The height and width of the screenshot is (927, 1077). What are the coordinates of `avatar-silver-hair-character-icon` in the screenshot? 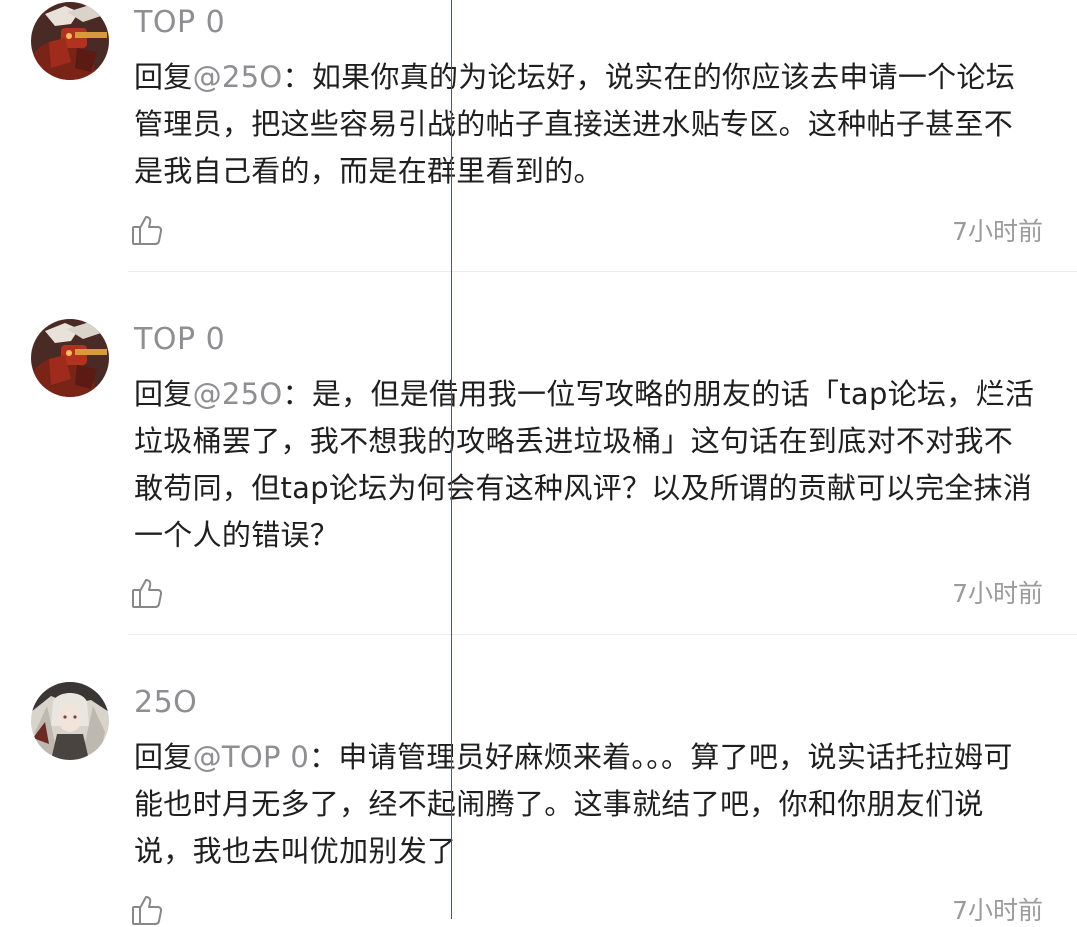 It's located at (70, 721).